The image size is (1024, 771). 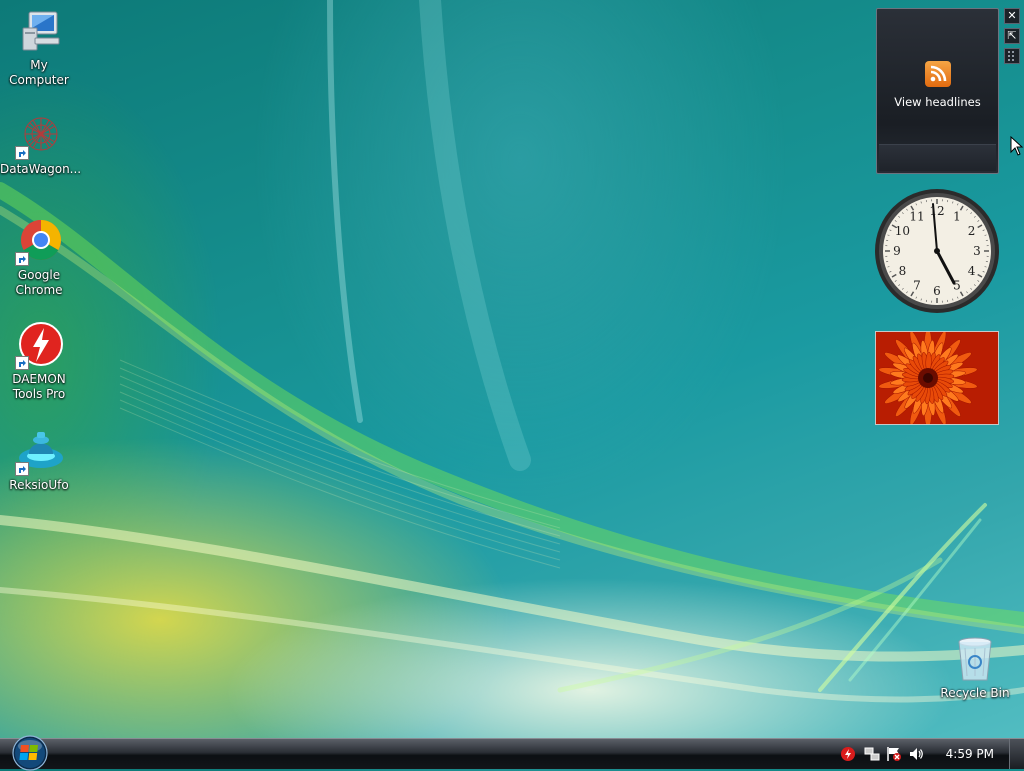 What do you see at coordinates (39, 346) in the screenshot?
I see `daemon-tools-icon` at bounding box center [39, 346].